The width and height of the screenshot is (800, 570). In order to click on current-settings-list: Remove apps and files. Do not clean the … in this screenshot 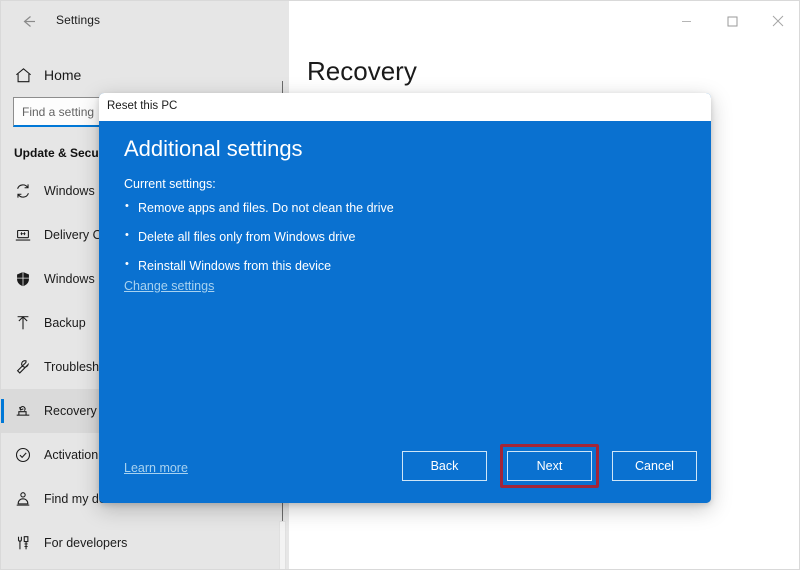, I will do `click(384, 244)`.